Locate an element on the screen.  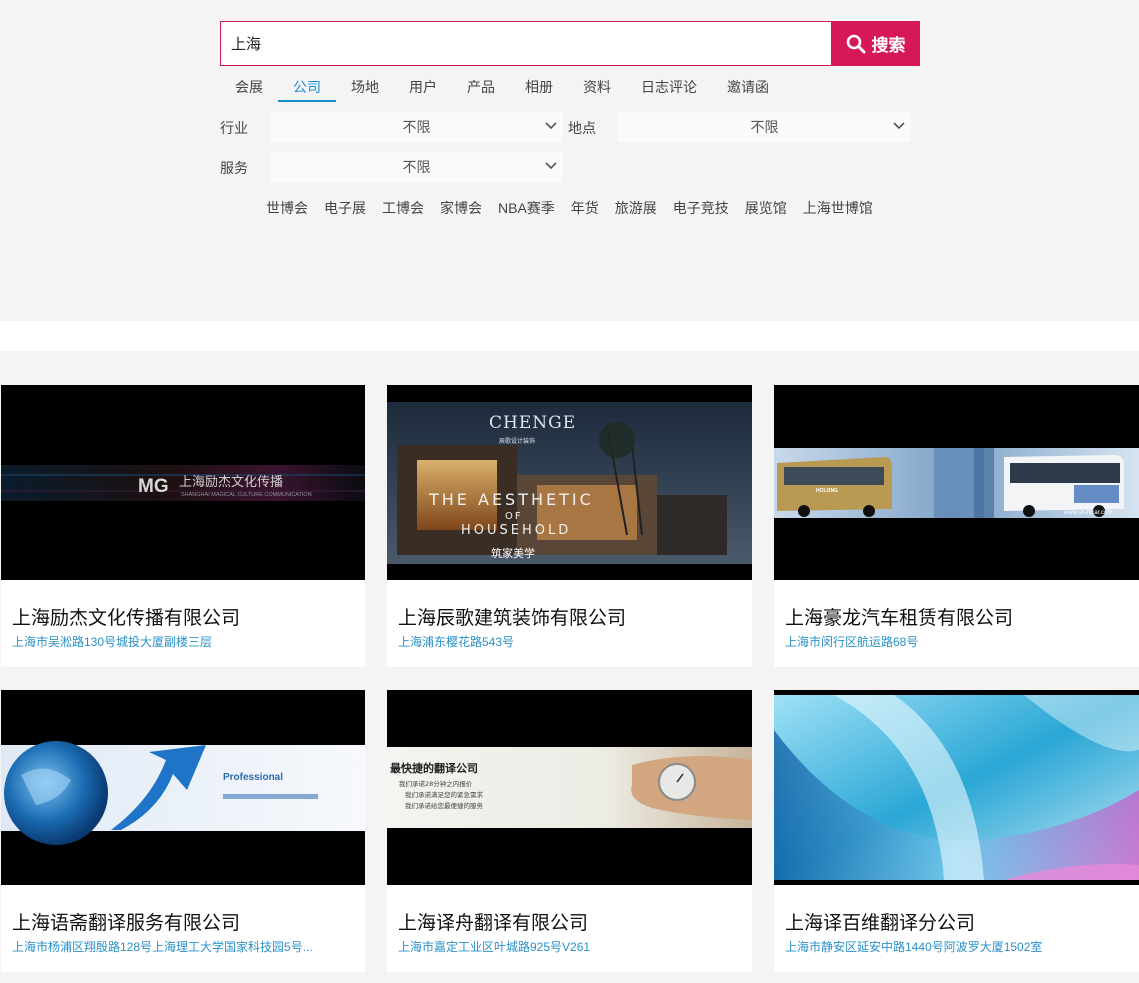
banner-word: Professional is located at coordinates (253, 777).